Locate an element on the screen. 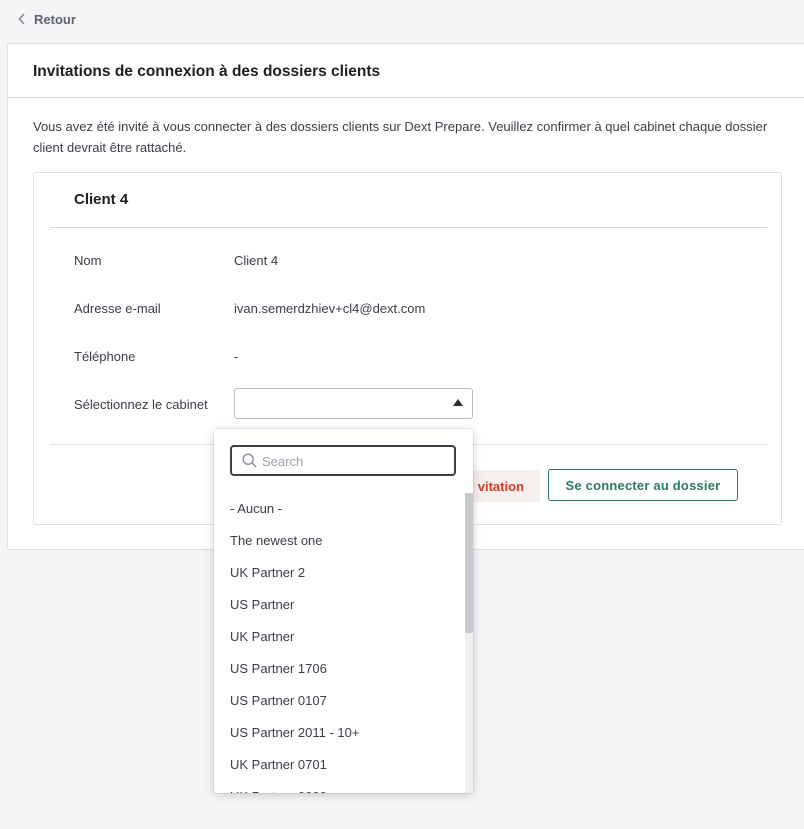 The width and height of the screenshot is (804, 829). search-field is located at coordinates (343, 460).